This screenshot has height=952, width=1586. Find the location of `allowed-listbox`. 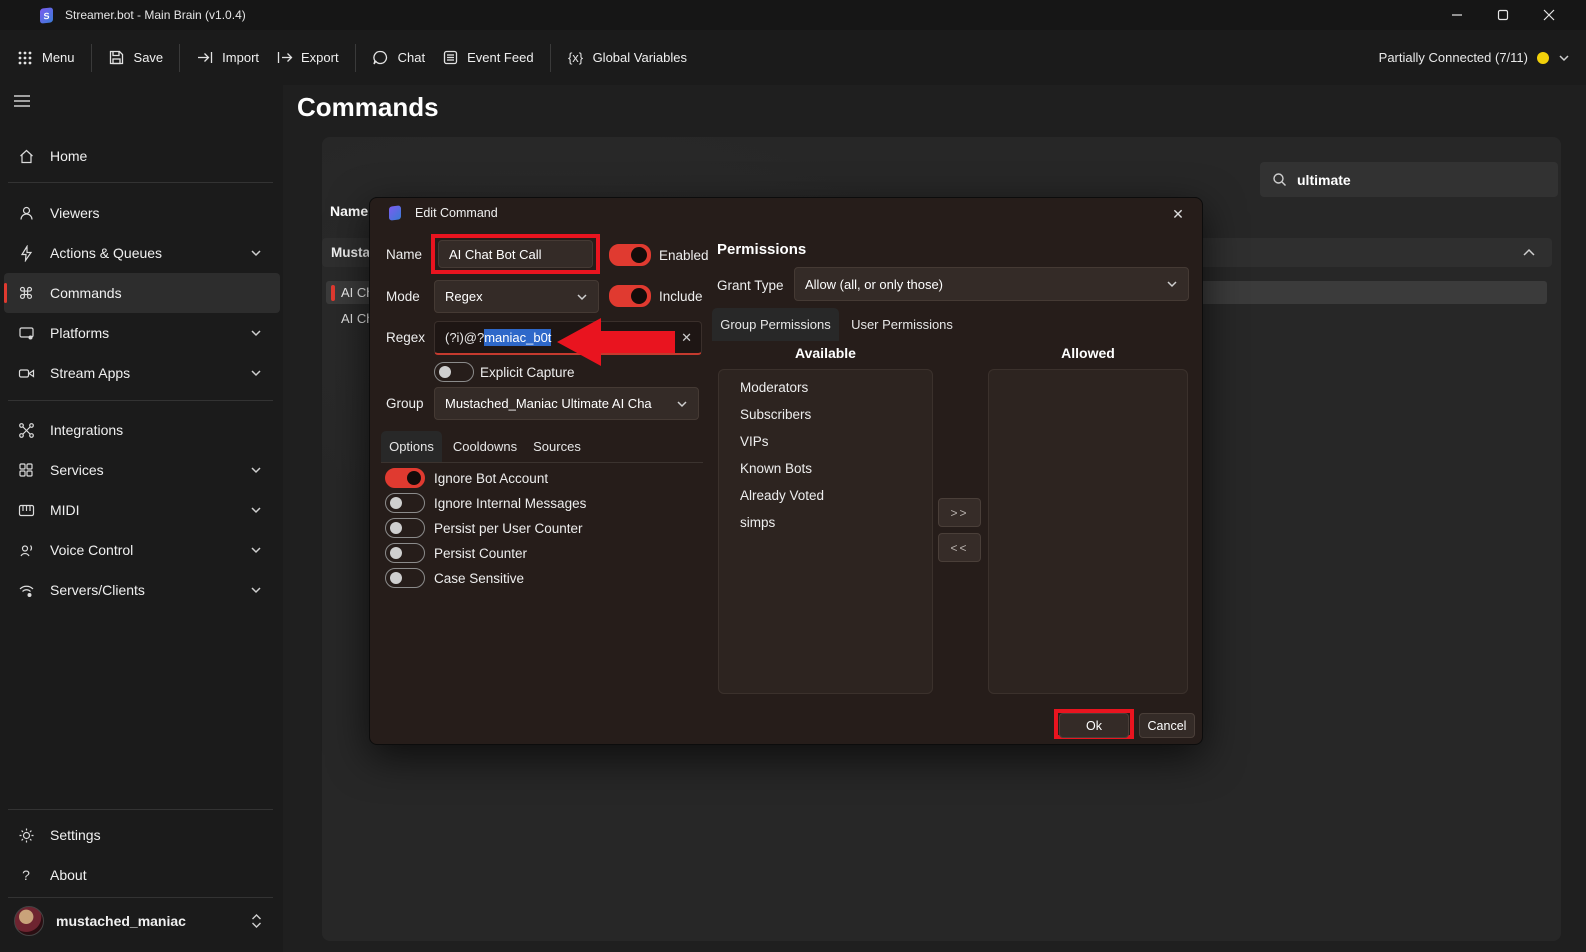

allowed-listbox is located at coordinates (1088, 531).